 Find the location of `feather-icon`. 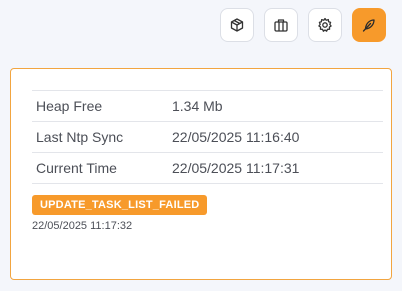

feather-icon is located at coordinates (368, 25).